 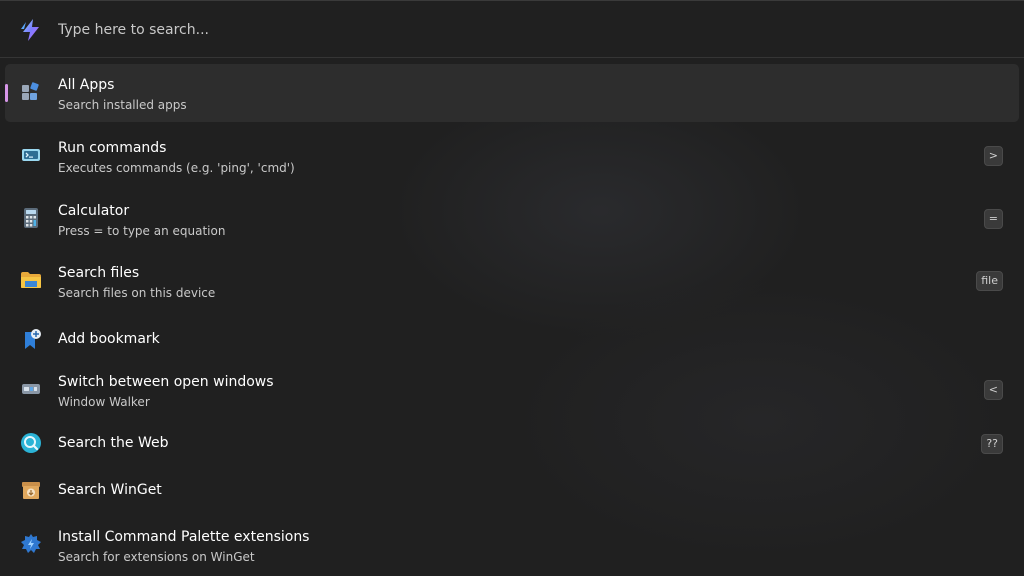 What do you see at coordinates (110, 490) in the screenshot?
I see `item-title: Search WinGet` at bounding box center [110, 490].